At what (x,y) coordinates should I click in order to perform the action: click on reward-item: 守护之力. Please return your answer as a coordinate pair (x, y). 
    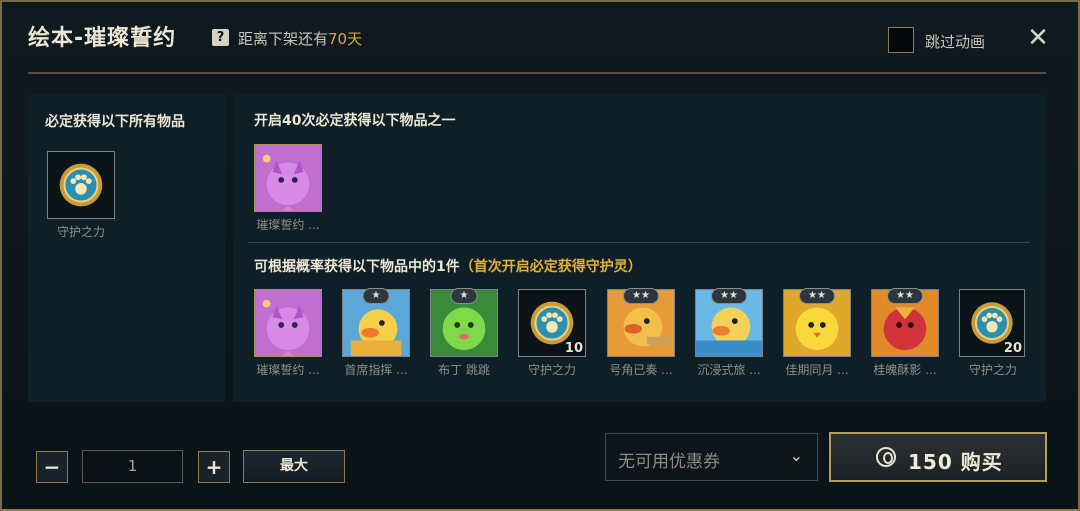
    Looking at the image, I should click on (81, 195).